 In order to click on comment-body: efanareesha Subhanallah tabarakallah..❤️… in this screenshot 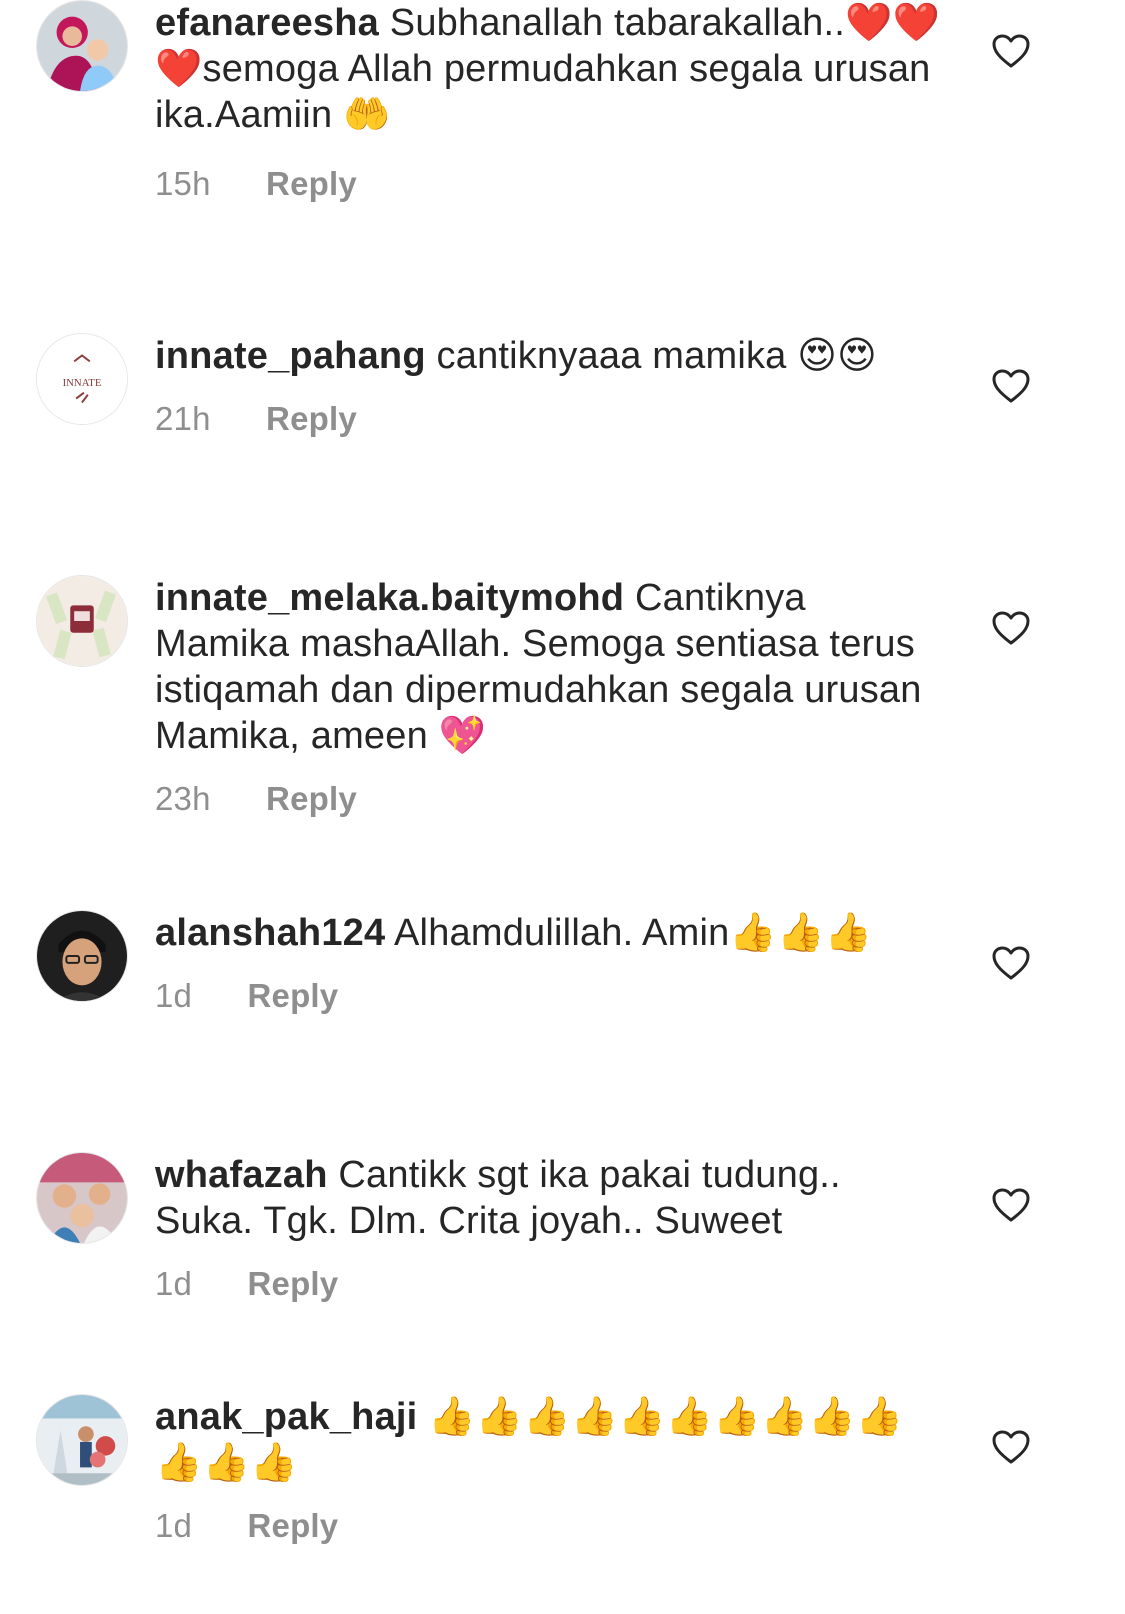, I will do `click(550, 102)`.